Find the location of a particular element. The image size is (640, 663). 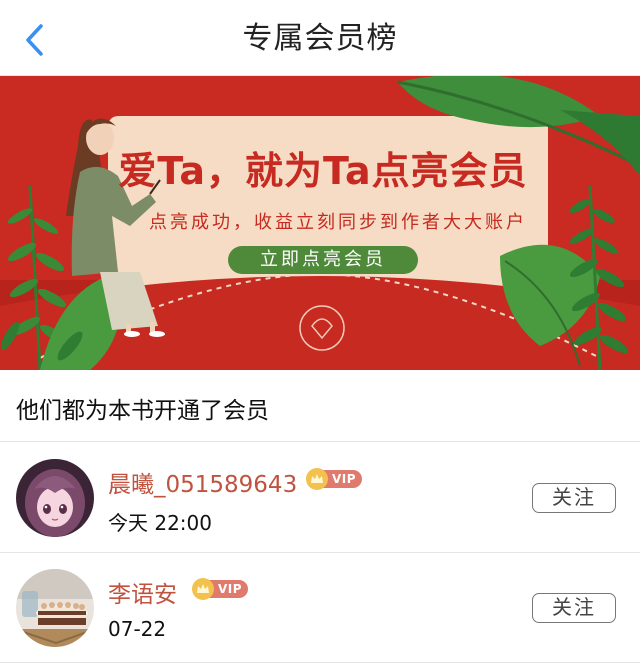

member-name: 李语安 is located at coordinates (142, 592).